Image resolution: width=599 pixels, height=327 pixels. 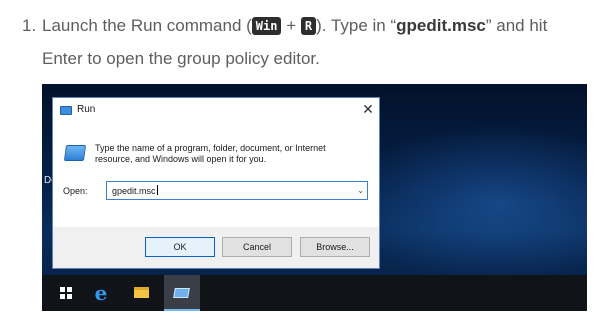 What do you see at coordinates (314, 293) in the screenshot?
I see `taskbar: e` at bounding box center [314, 293].